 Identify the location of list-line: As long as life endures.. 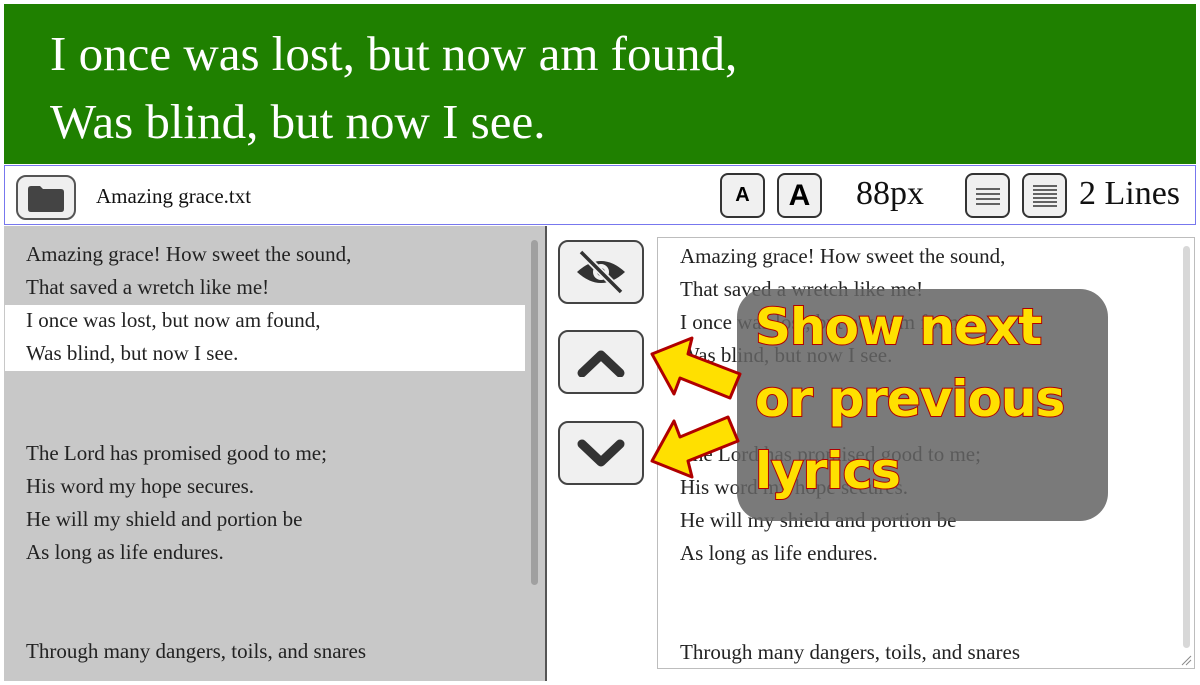
(125, 552).